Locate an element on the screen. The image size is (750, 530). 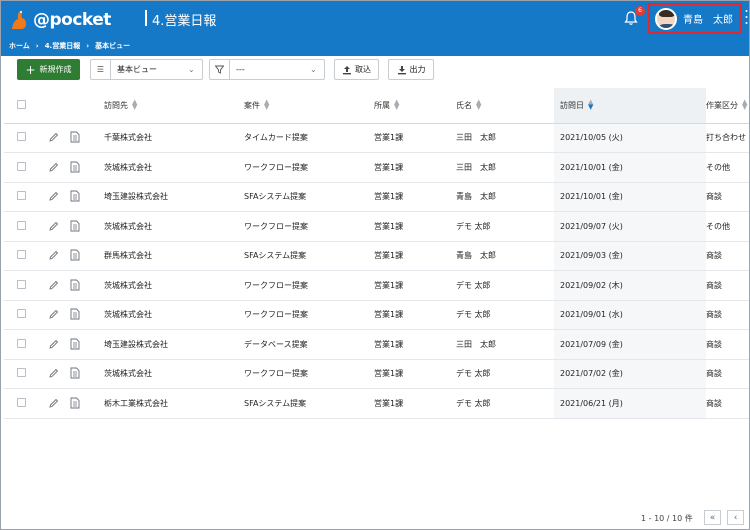
first-page-button: « is located at coordinates (712, 517).